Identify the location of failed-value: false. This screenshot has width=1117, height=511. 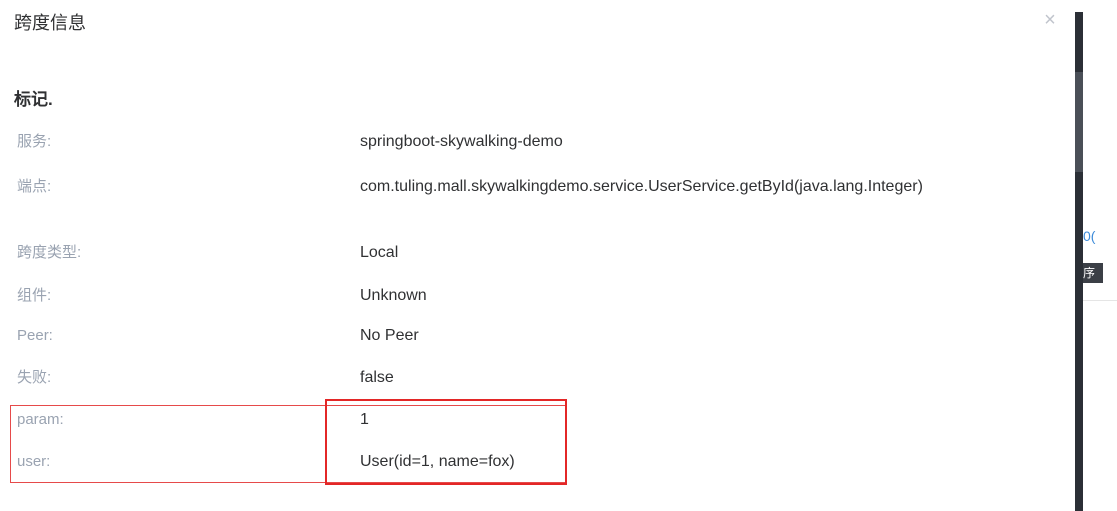
(377, 377).